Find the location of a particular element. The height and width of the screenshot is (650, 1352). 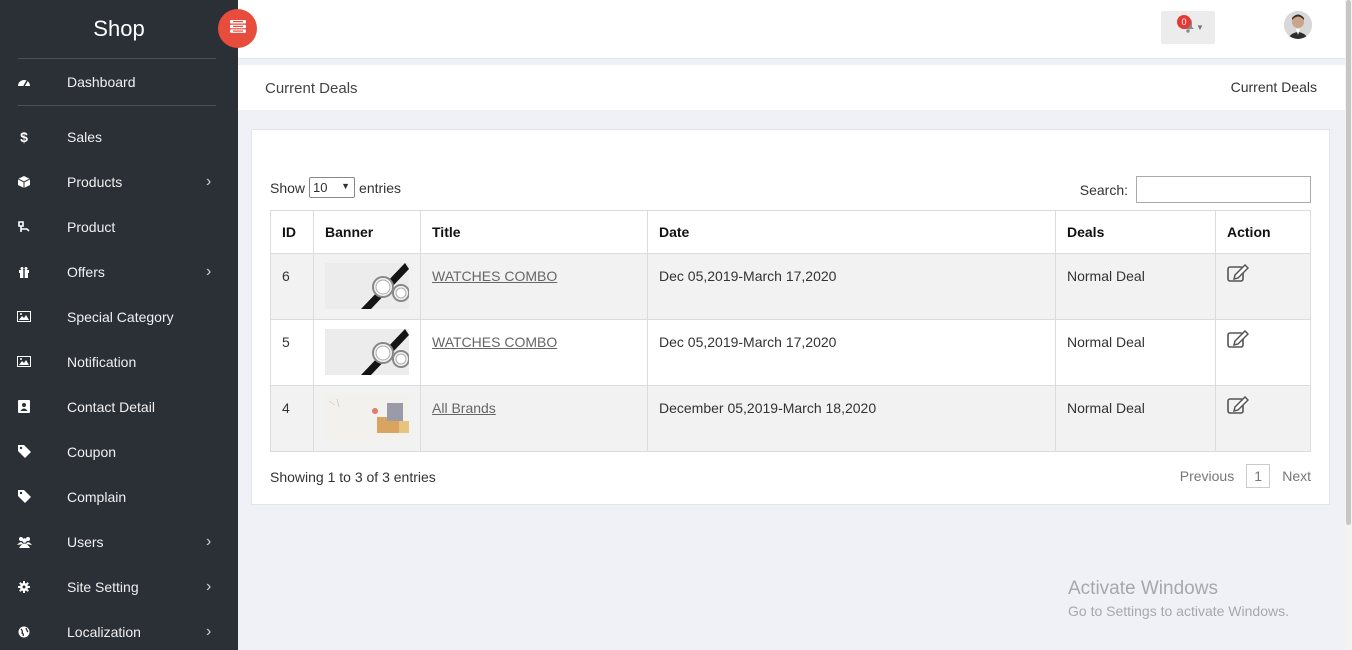

sidebar-item-localization: Localization › is located at coordinates (119, 629).